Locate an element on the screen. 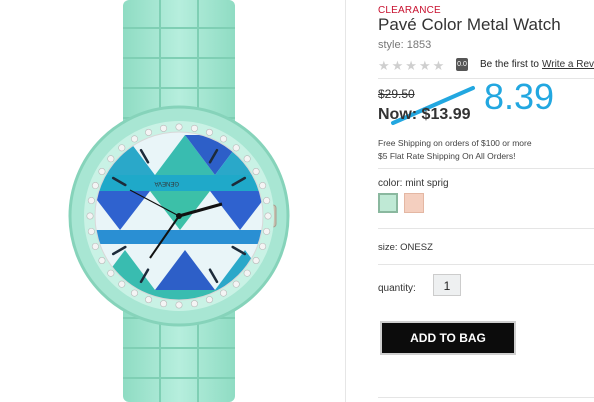 Image resolution: width=594 pixels, height=402 pixels. annotation-number: 8.39 is located at coordinates (519, 96).